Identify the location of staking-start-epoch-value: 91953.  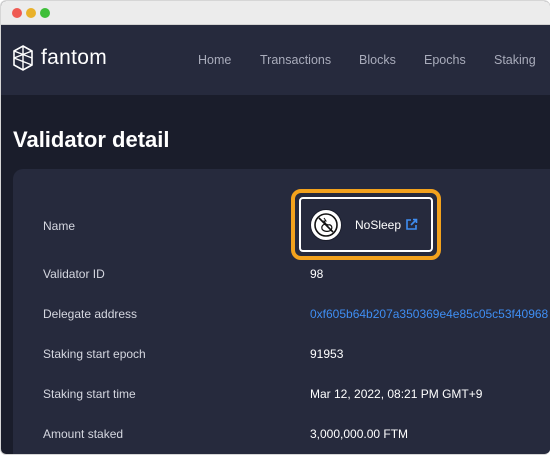
(327, 354).